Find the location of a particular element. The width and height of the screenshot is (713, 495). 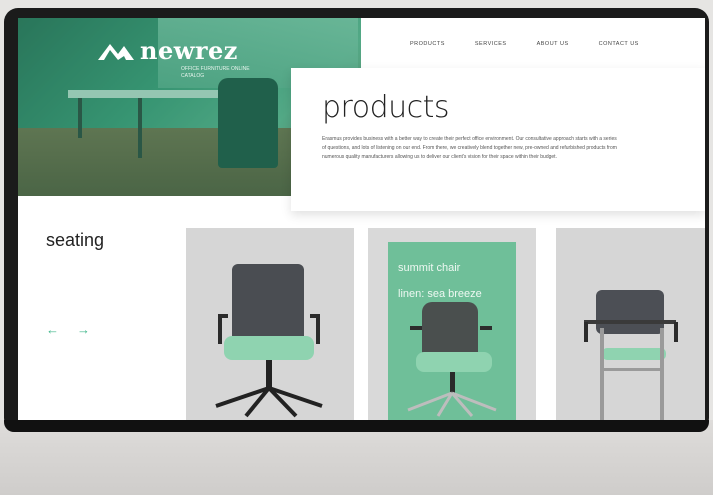

monitor-bezel is located at coordinates (356, 426).